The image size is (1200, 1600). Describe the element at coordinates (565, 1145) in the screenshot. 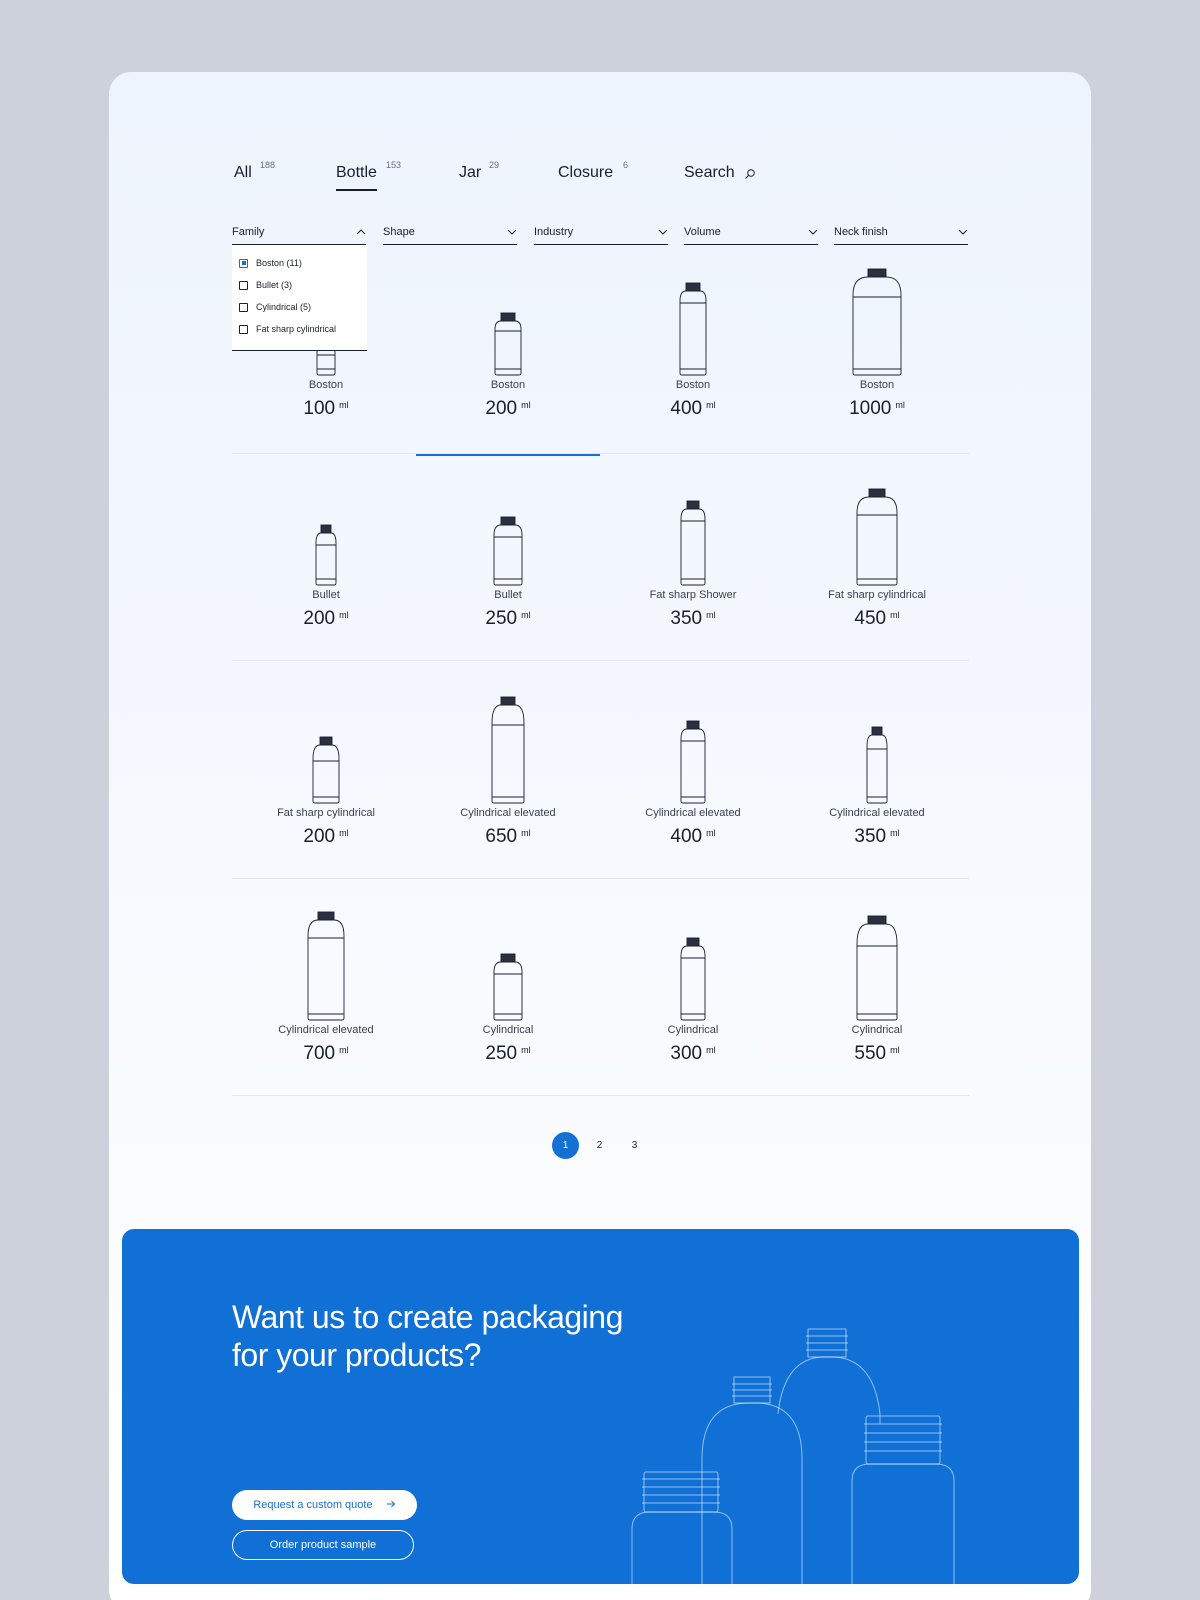

I see `page-1-button: 1` at that location.